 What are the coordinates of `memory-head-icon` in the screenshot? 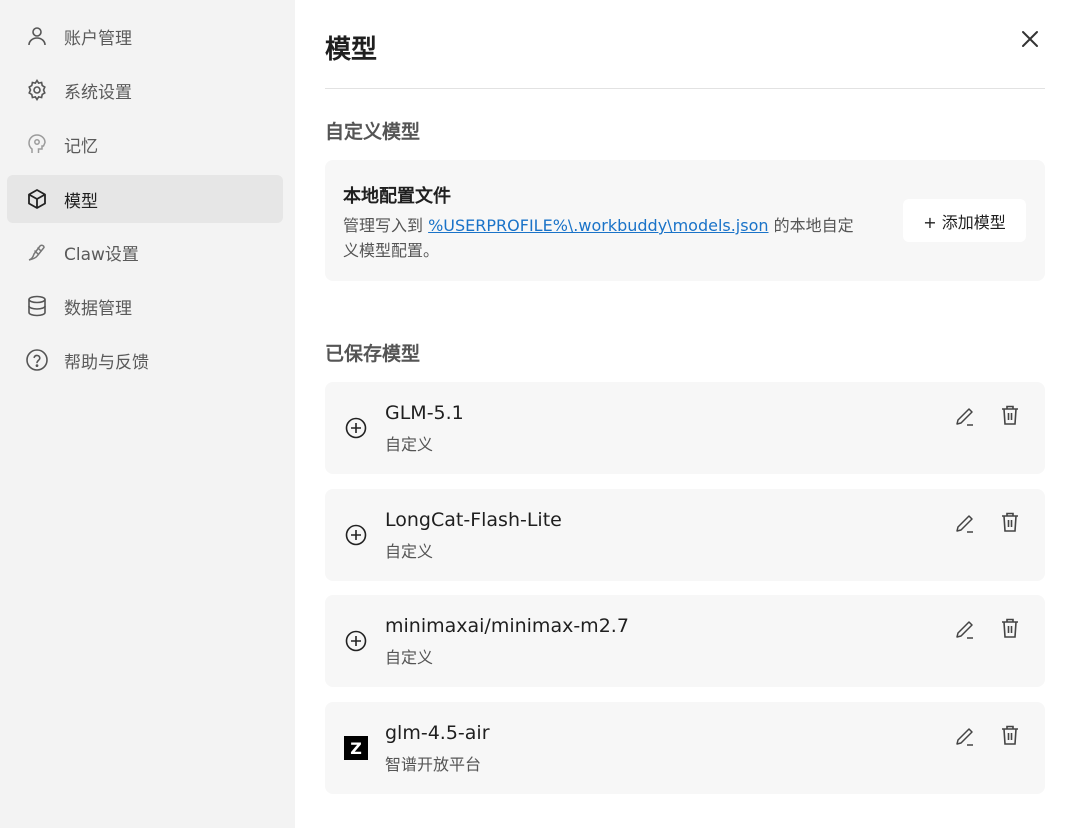 It's located at (37, 144).